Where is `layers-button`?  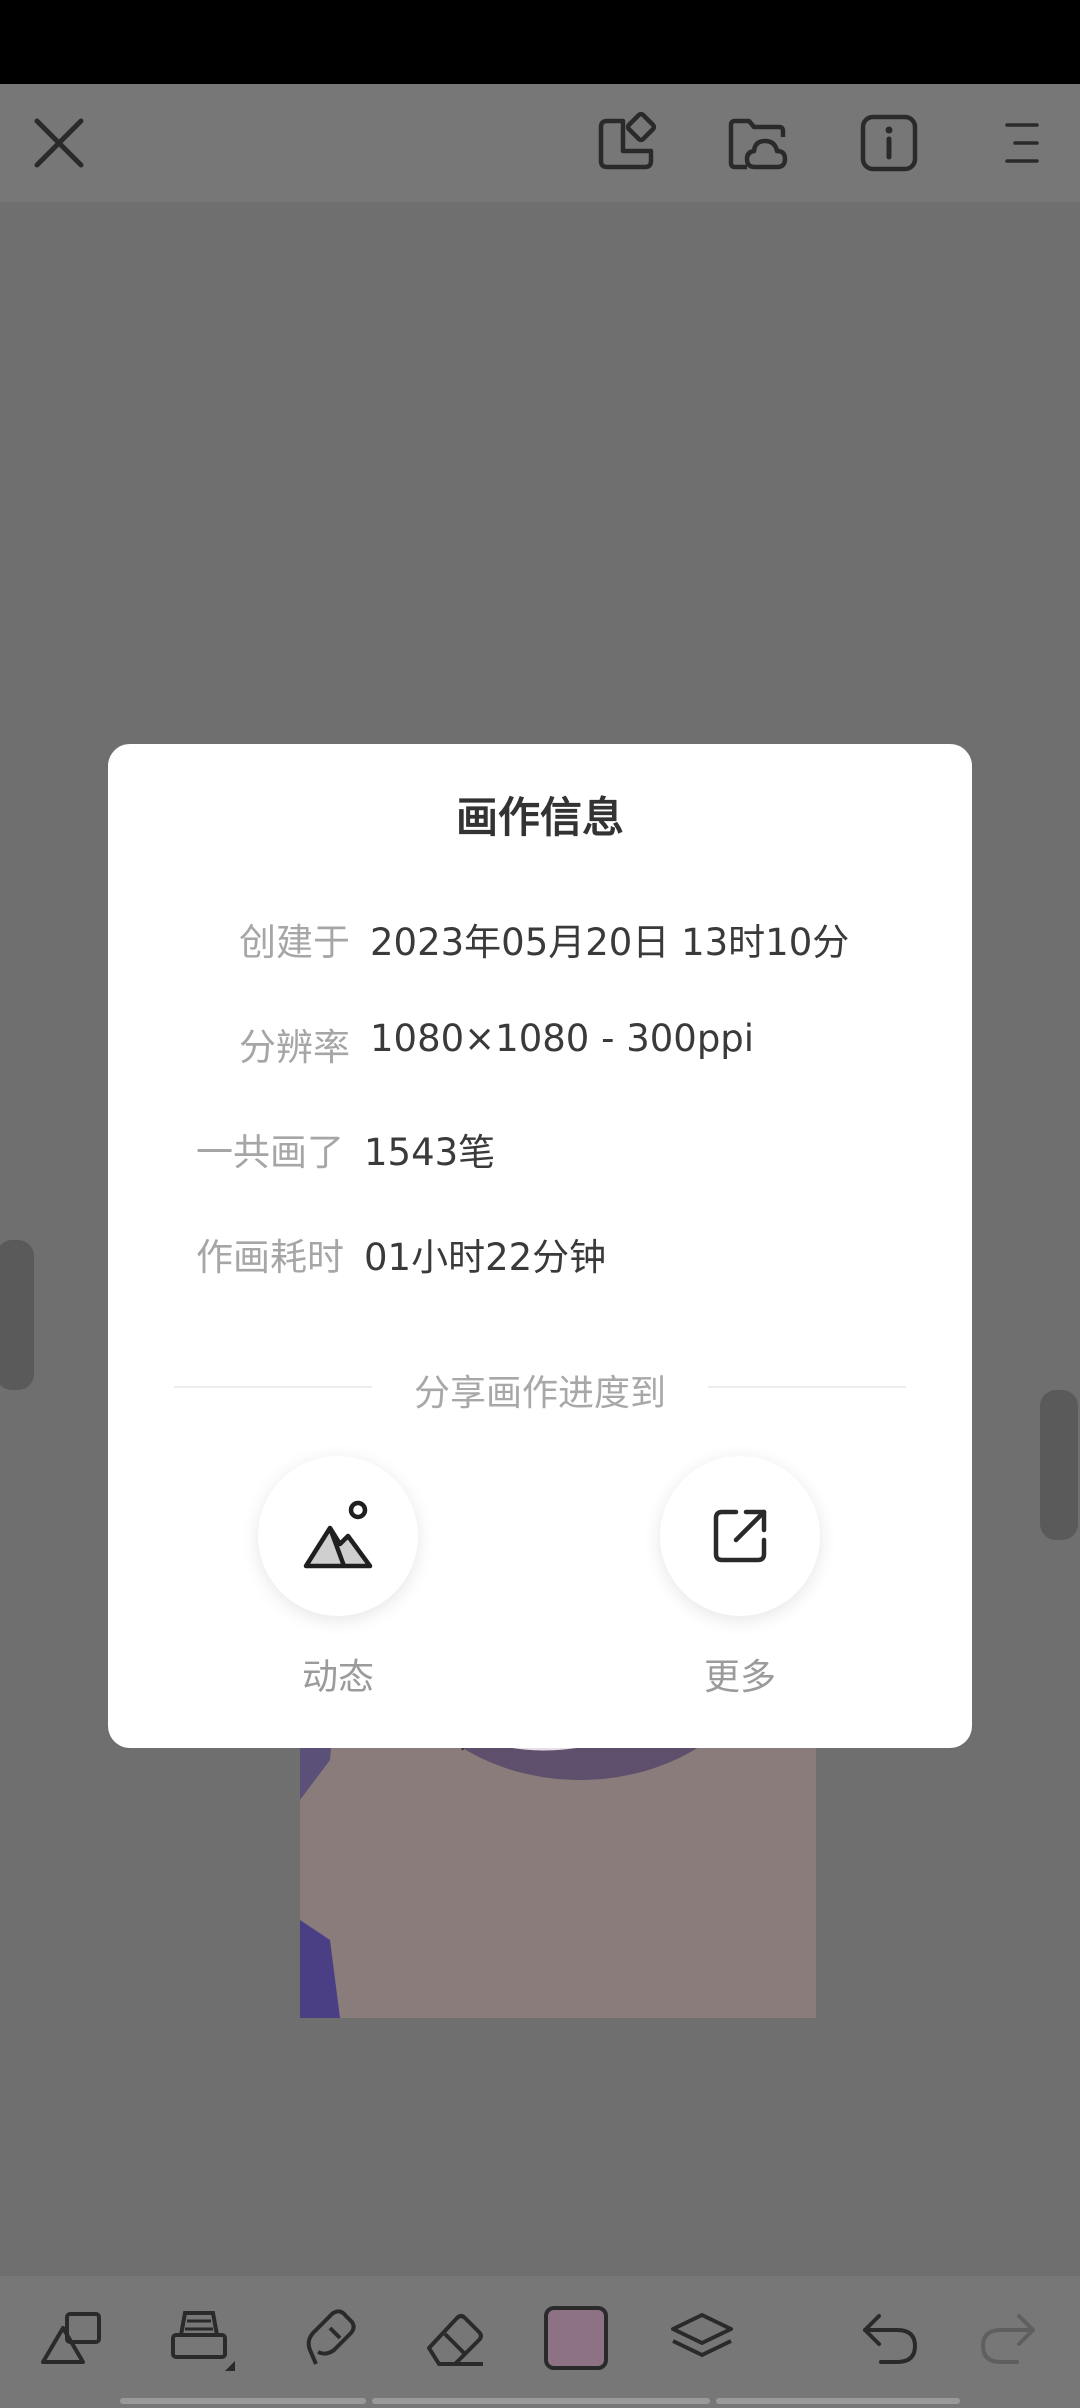
layers-button is located at coordinates (702, 2338).